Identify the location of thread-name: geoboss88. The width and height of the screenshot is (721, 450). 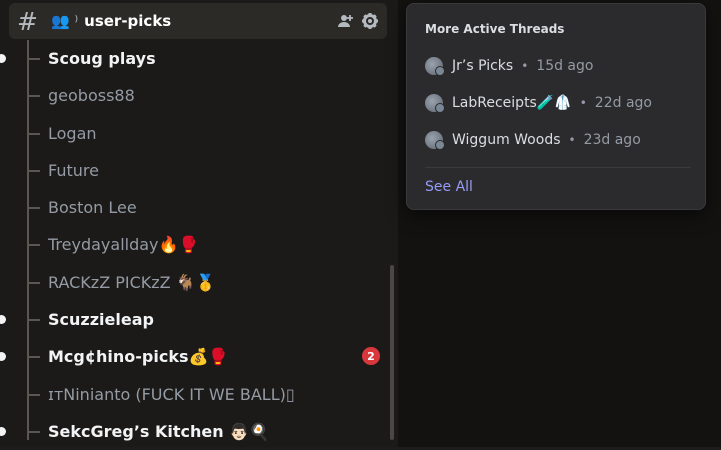
(91, 96).